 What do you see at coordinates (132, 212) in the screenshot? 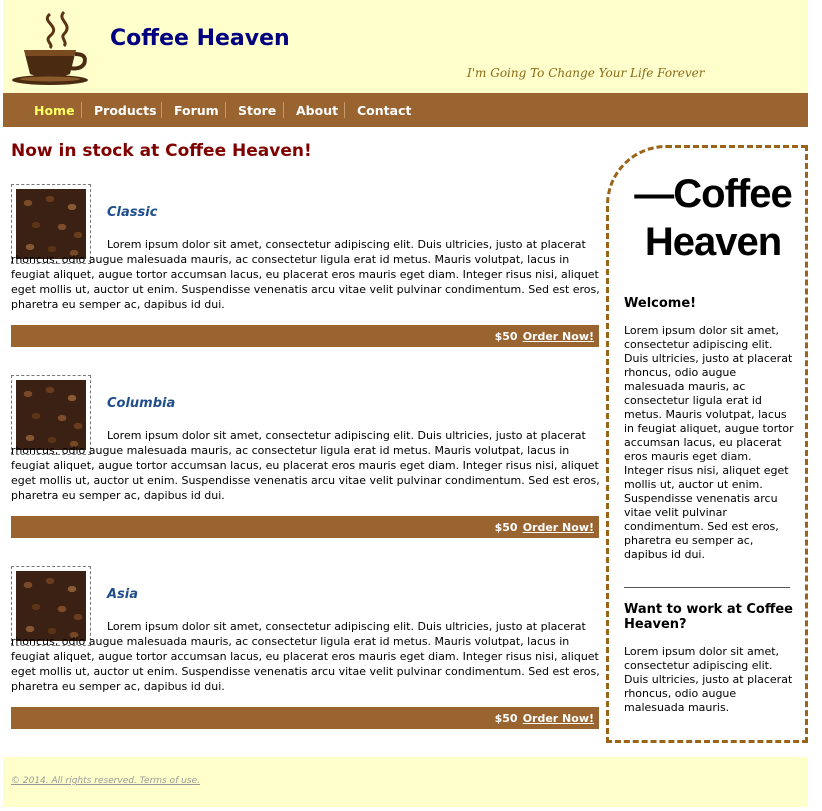
I see `product-name: Classic` at bounding box center [132, 212].